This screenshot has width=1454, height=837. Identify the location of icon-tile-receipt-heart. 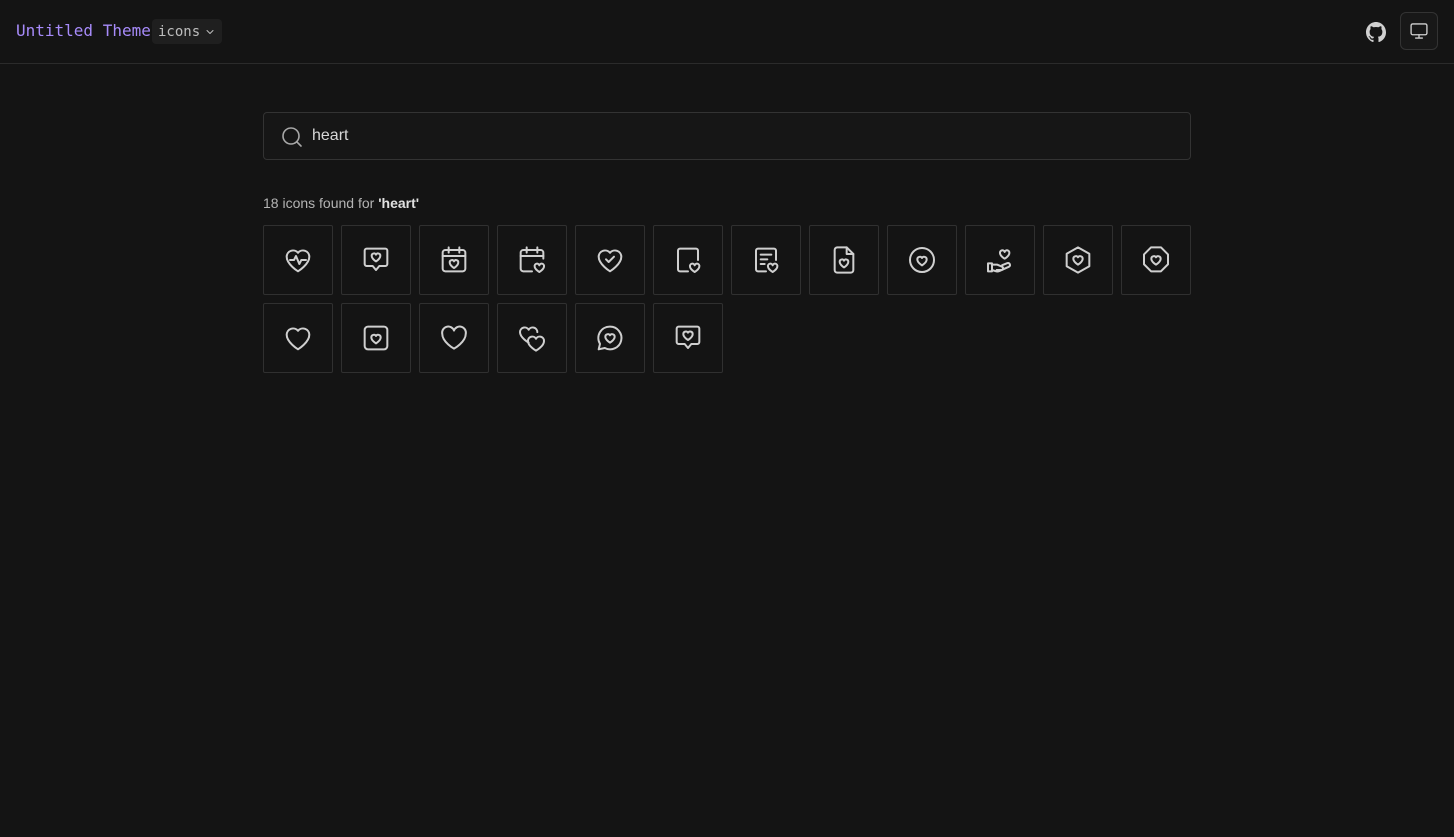
(766, 260).